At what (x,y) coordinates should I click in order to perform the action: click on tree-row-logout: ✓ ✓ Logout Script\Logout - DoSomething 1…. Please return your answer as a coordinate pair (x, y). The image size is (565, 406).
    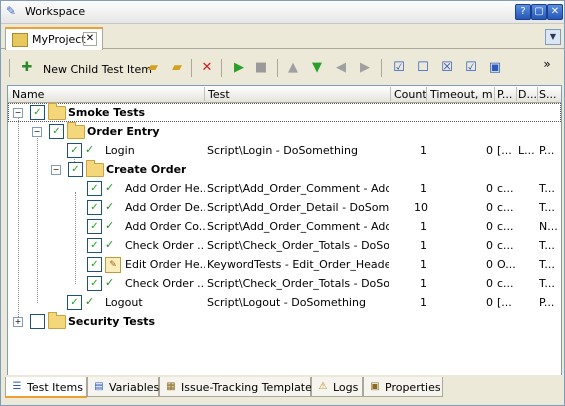
    Looking at the image, I should click on (284, 302).